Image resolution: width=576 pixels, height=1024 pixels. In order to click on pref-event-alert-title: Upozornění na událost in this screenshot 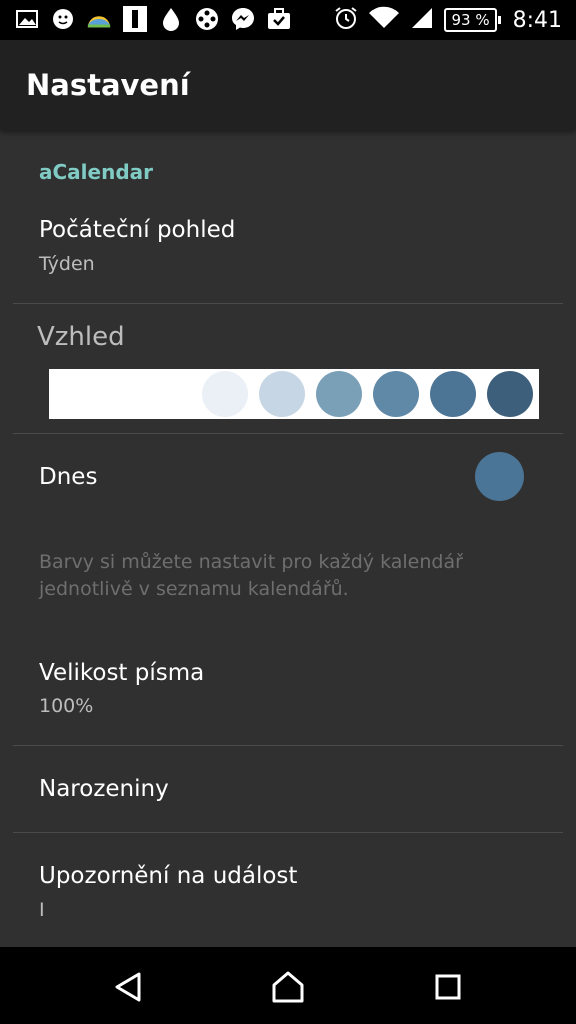, I will do `click(168, 876)`.